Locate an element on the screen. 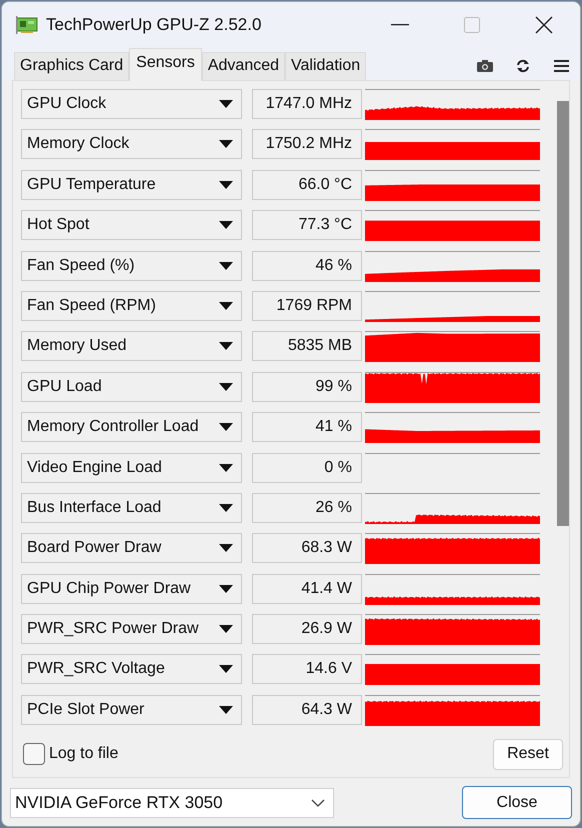  tab: Validation is located at coordinates (325, 66).